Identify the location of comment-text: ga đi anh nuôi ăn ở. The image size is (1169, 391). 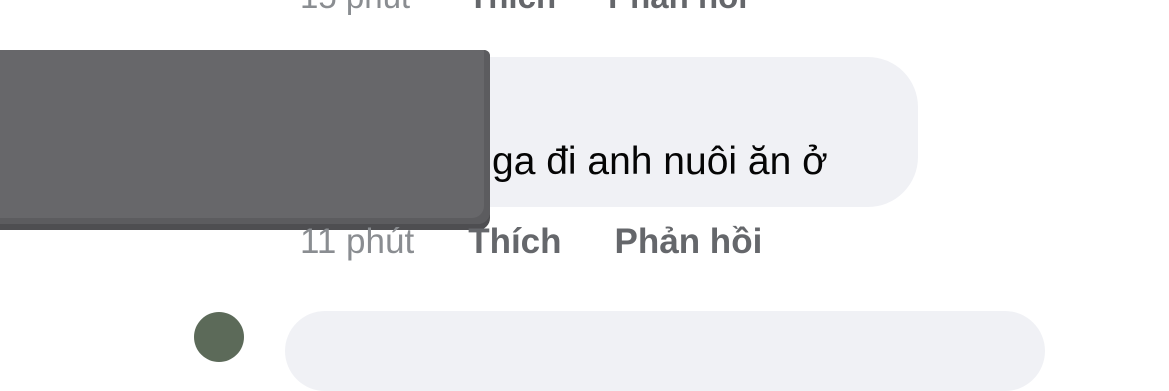
(660, 161).